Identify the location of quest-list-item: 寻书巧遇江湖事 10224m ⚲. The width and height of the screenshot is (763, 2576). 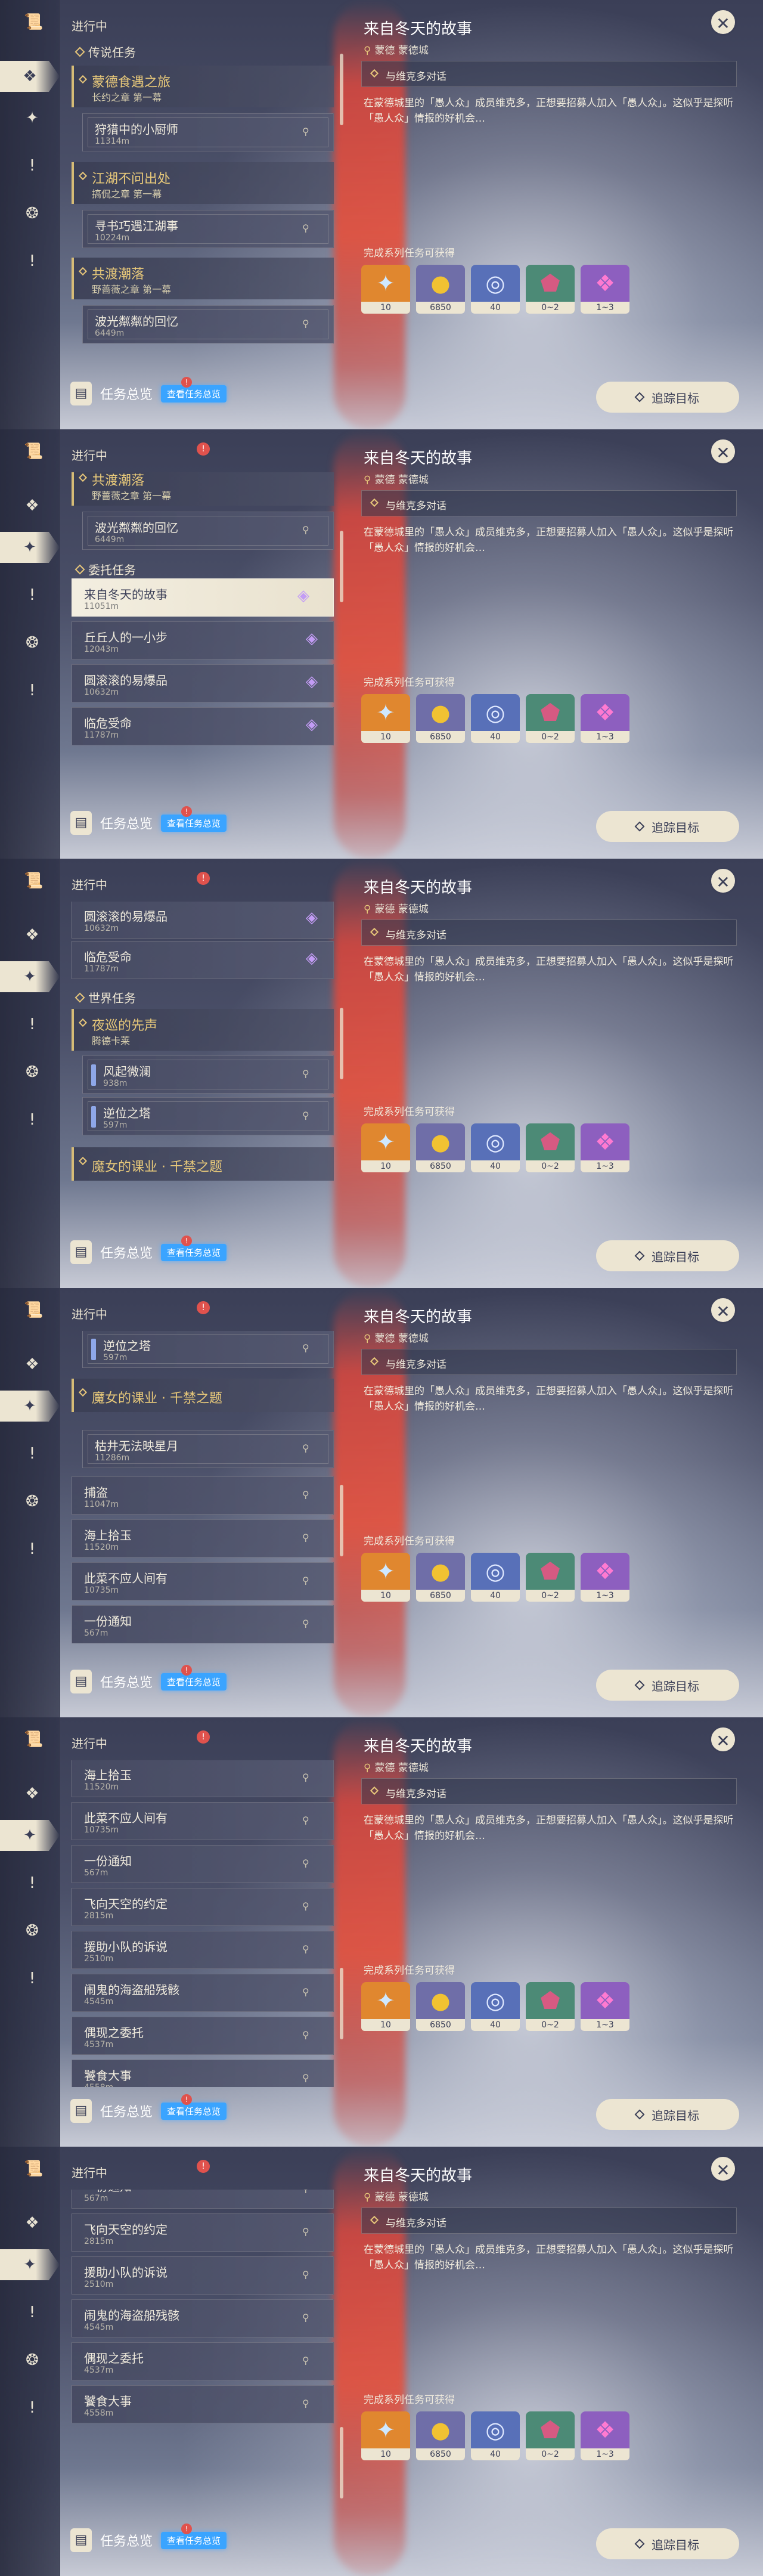
(208, 229).